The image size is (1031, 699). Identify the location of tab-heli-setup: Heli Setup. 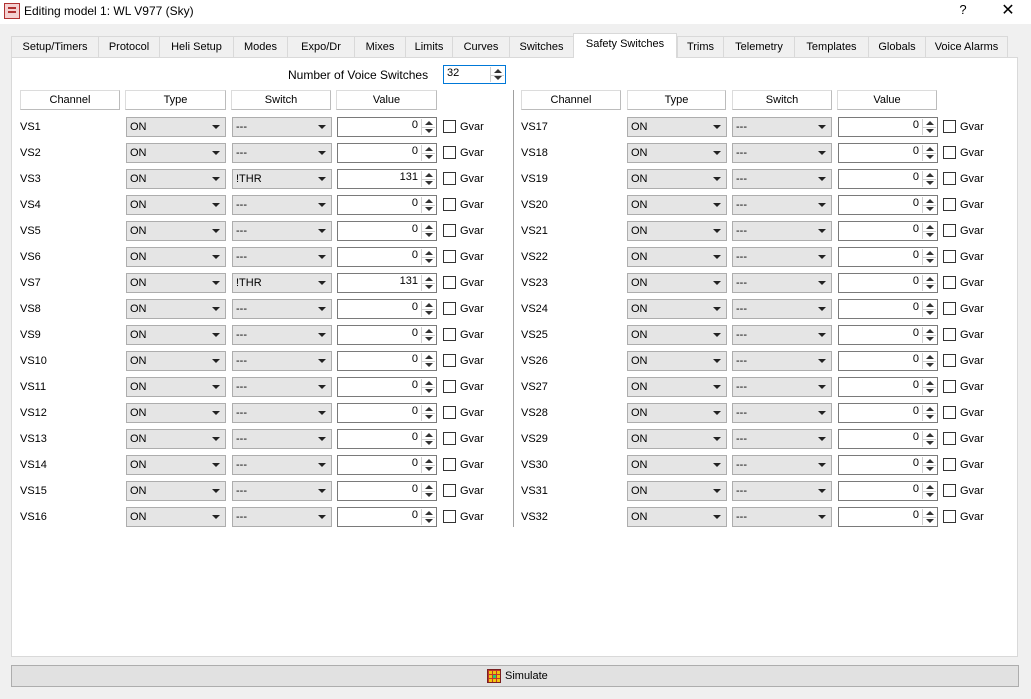
(196, 46).